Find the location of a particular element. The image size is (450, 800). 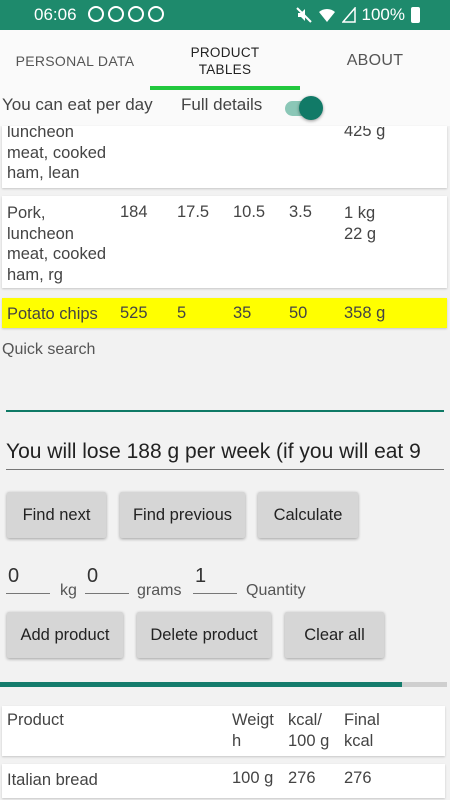

food-protein: 17.5 is located at coordinates (193, 212).